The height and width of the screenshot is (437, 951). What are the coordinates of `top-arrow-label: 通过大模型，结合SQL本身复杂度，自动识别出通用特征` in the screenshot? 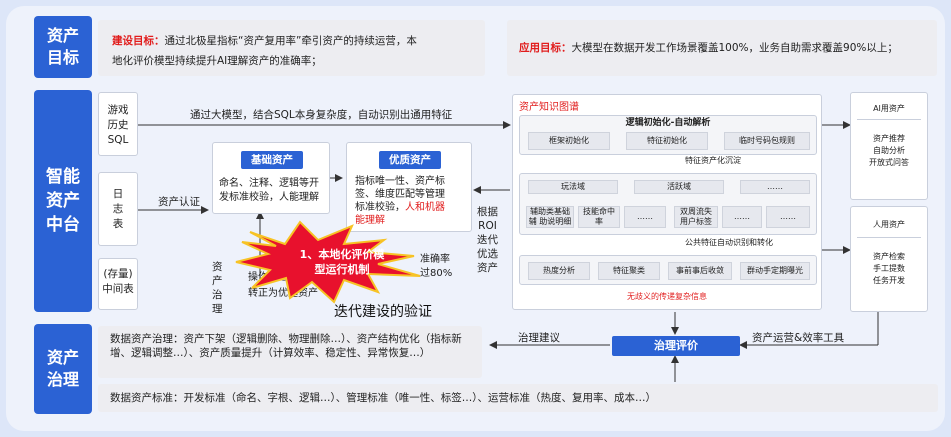 It's located at (321, 115).